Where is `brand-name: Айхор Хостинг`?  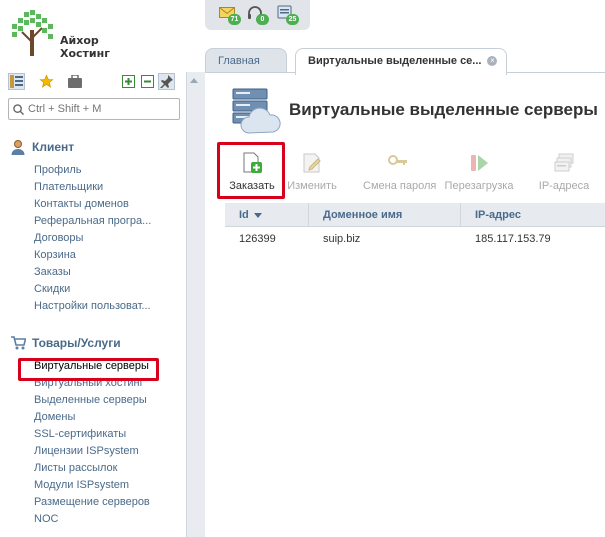 brand-name: Айхор Хостинг is located at coordinates (85, 47).